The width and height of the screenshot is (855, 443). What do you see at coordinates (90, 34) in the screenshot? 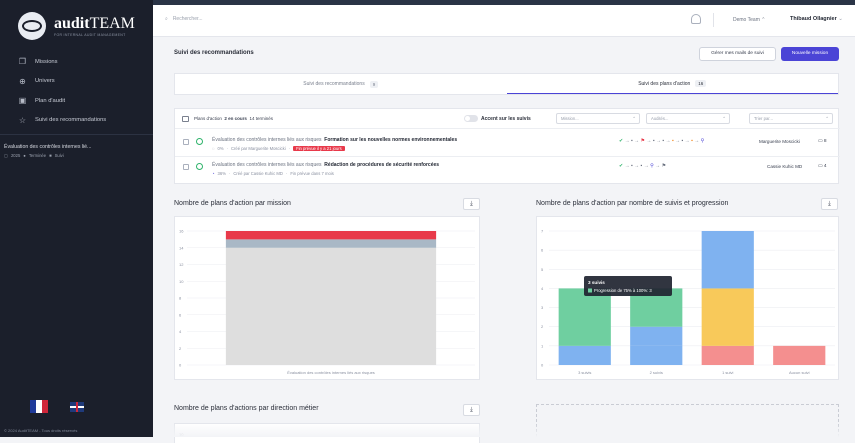
I see `logo-tagline: FOR INTERNAL AUDIT MANAGEMENT` at bounding box center [90, 34].